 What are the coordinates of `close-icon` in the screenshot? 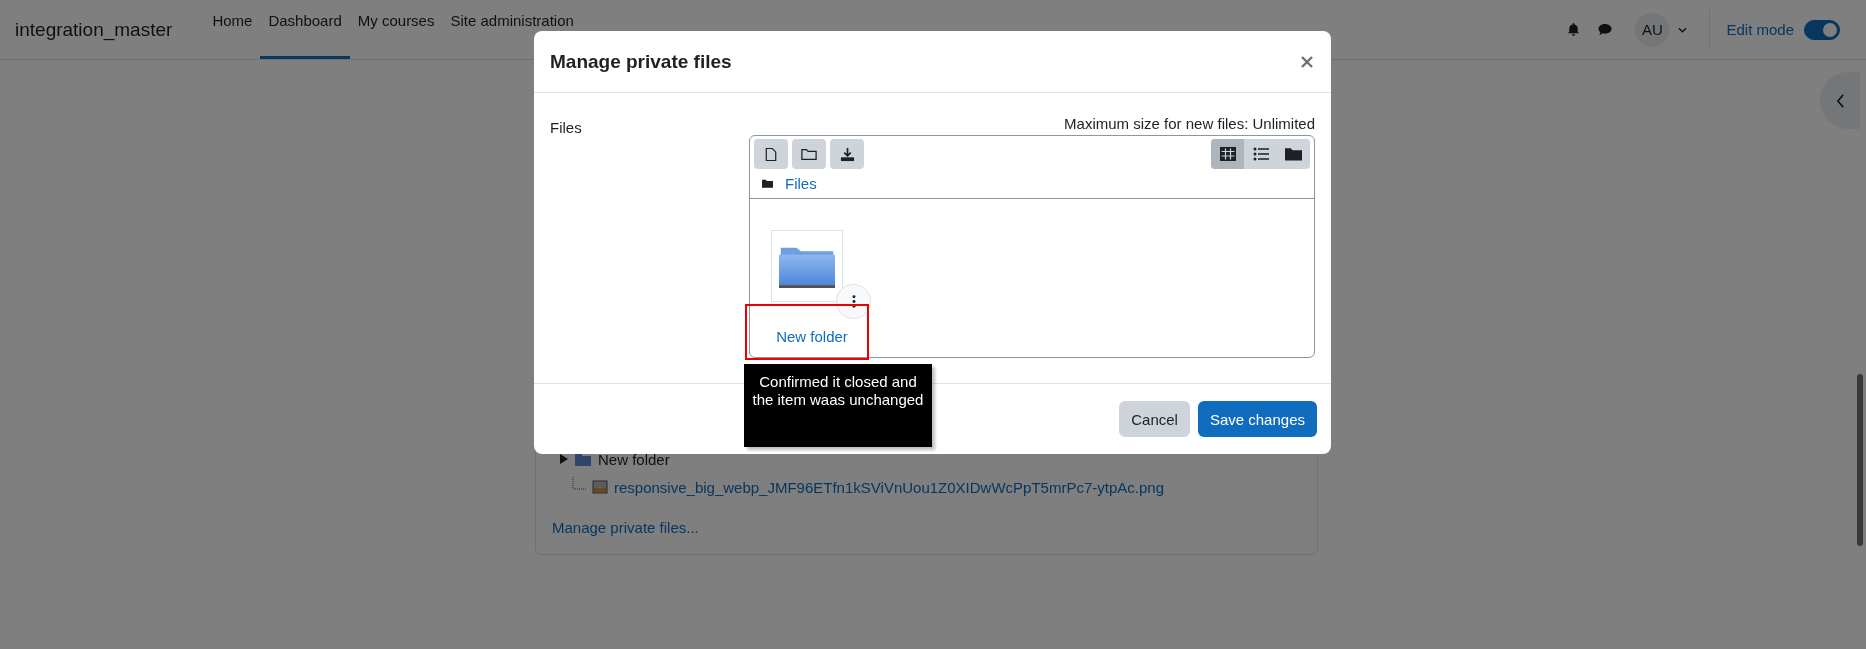 It's located at (1307, 61).